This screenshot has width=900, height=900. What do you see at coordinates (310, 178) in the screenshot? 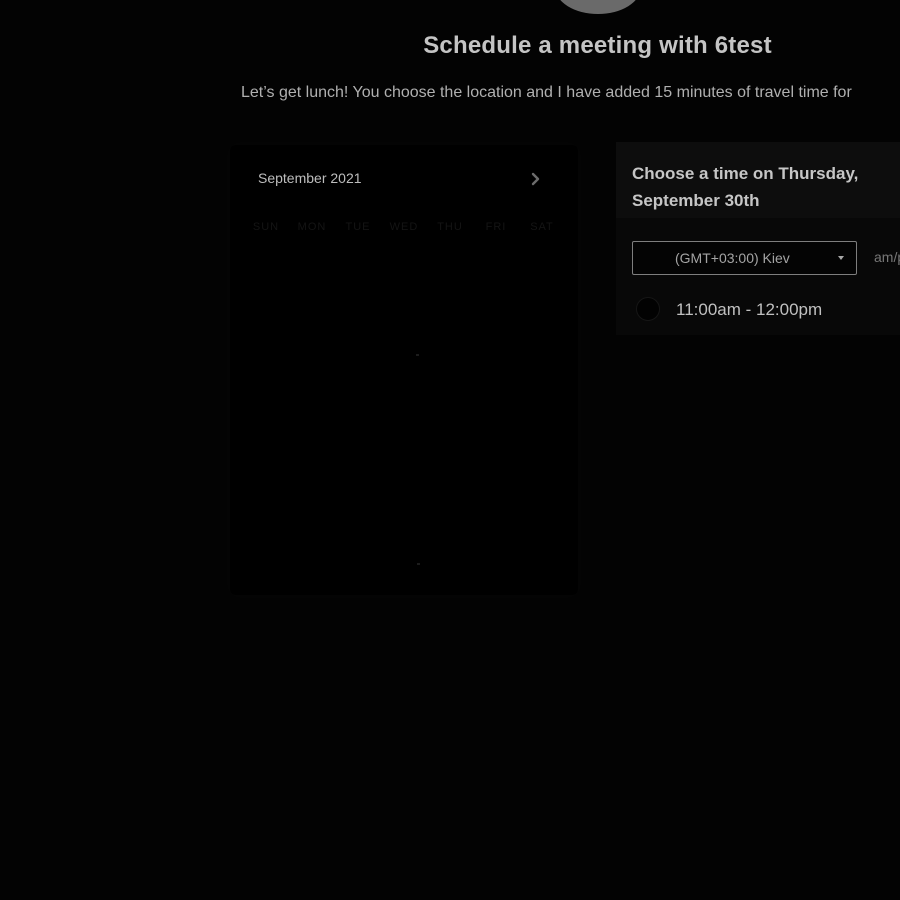
I see `month-label: September 2021` at bounding box center [310, 178].